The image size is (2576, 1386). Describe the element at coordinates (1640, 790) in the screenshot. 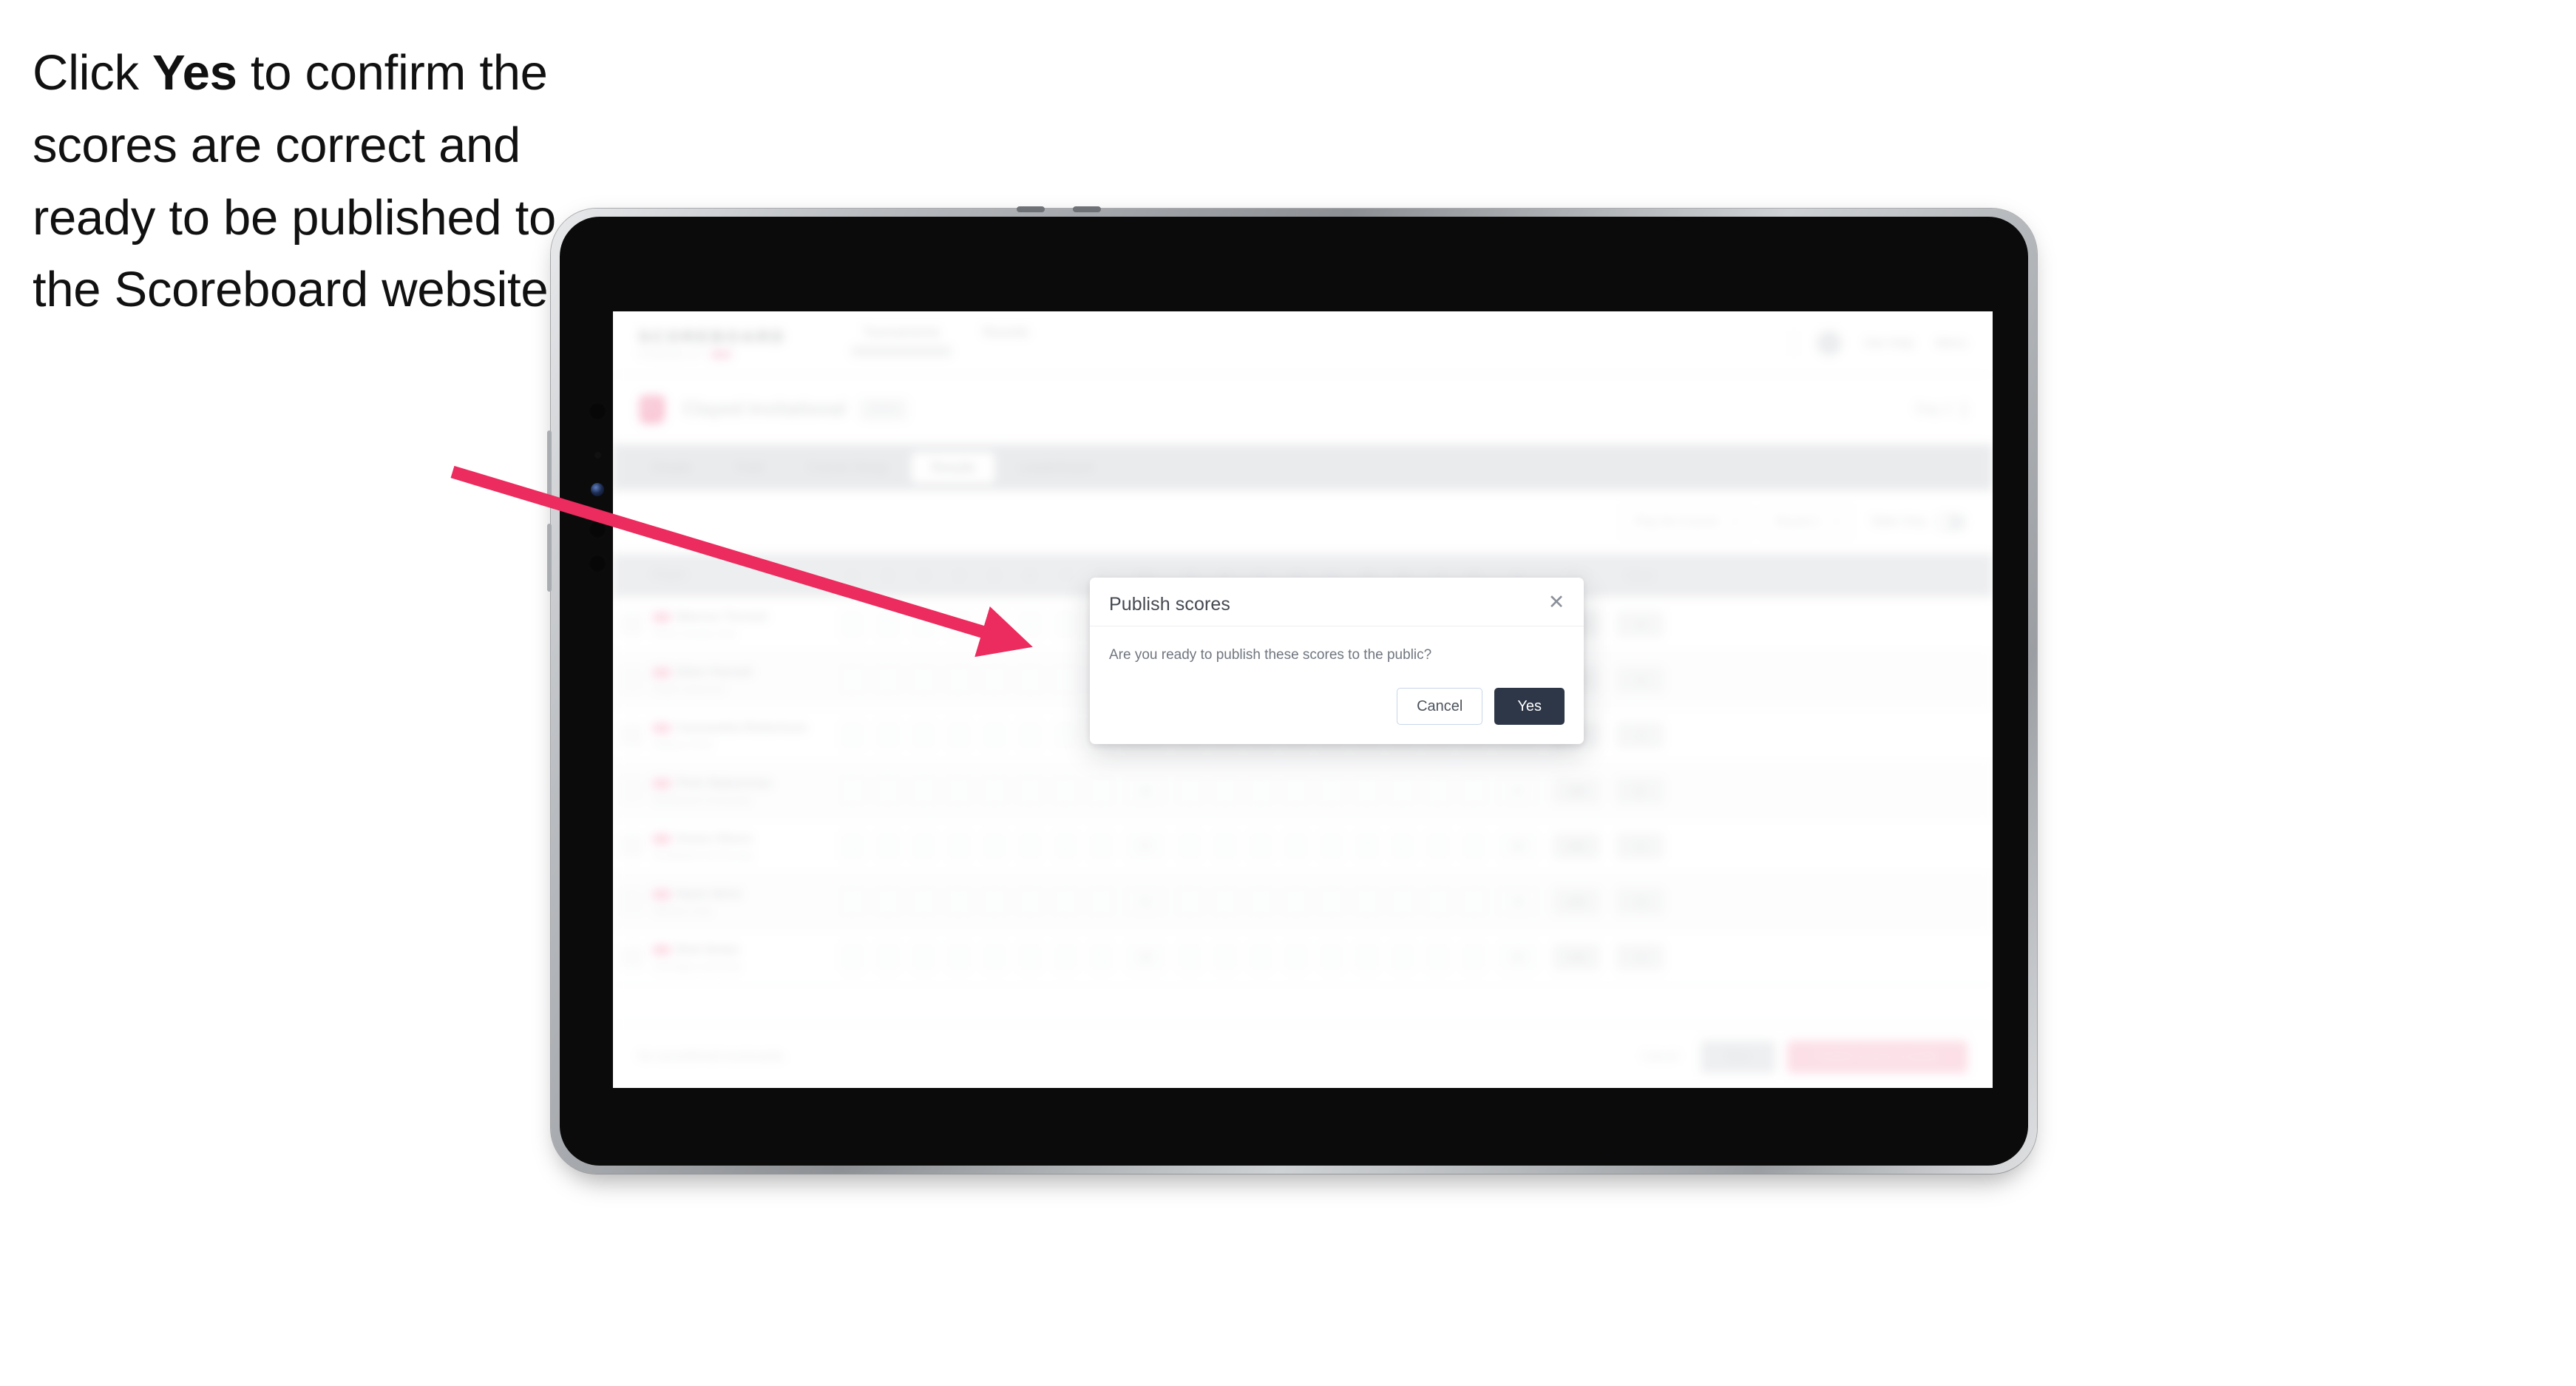

I see `score-cell: E` at that location.